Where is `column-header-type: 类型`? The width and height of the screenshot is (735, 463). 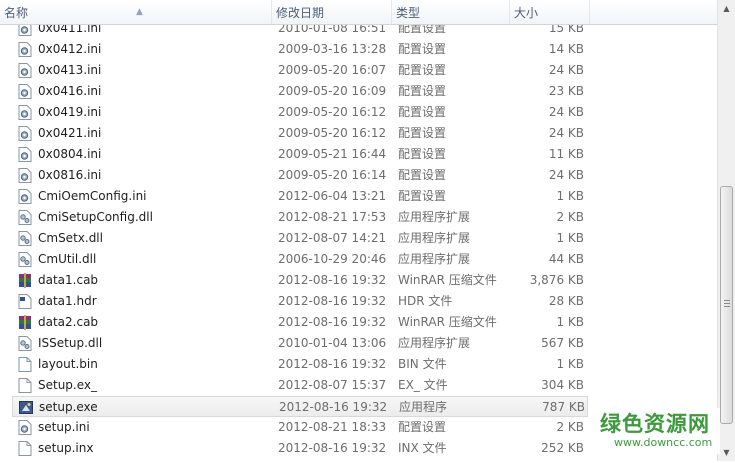
column-header-type: 类型 is located at coordinates (451, 12).